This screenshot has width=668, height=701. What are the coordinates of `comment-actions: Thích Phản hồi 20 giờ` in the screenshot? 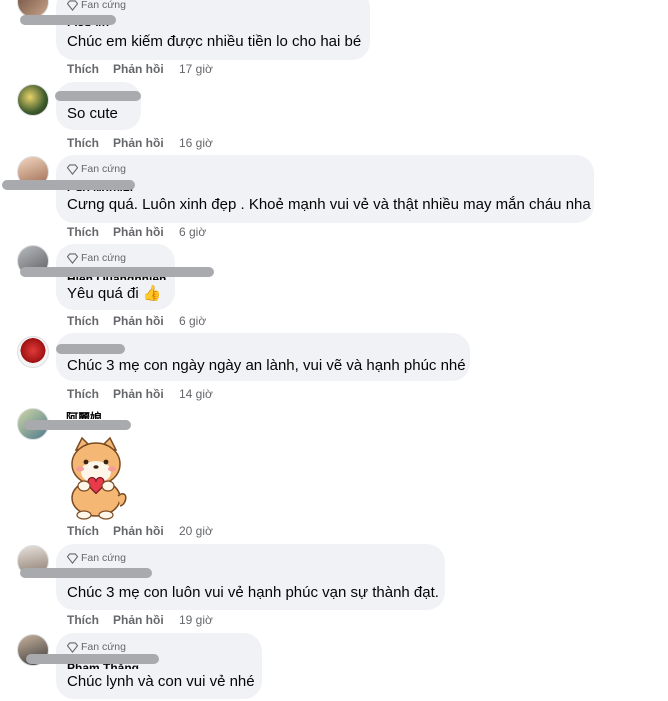 It's located at (140, 531).